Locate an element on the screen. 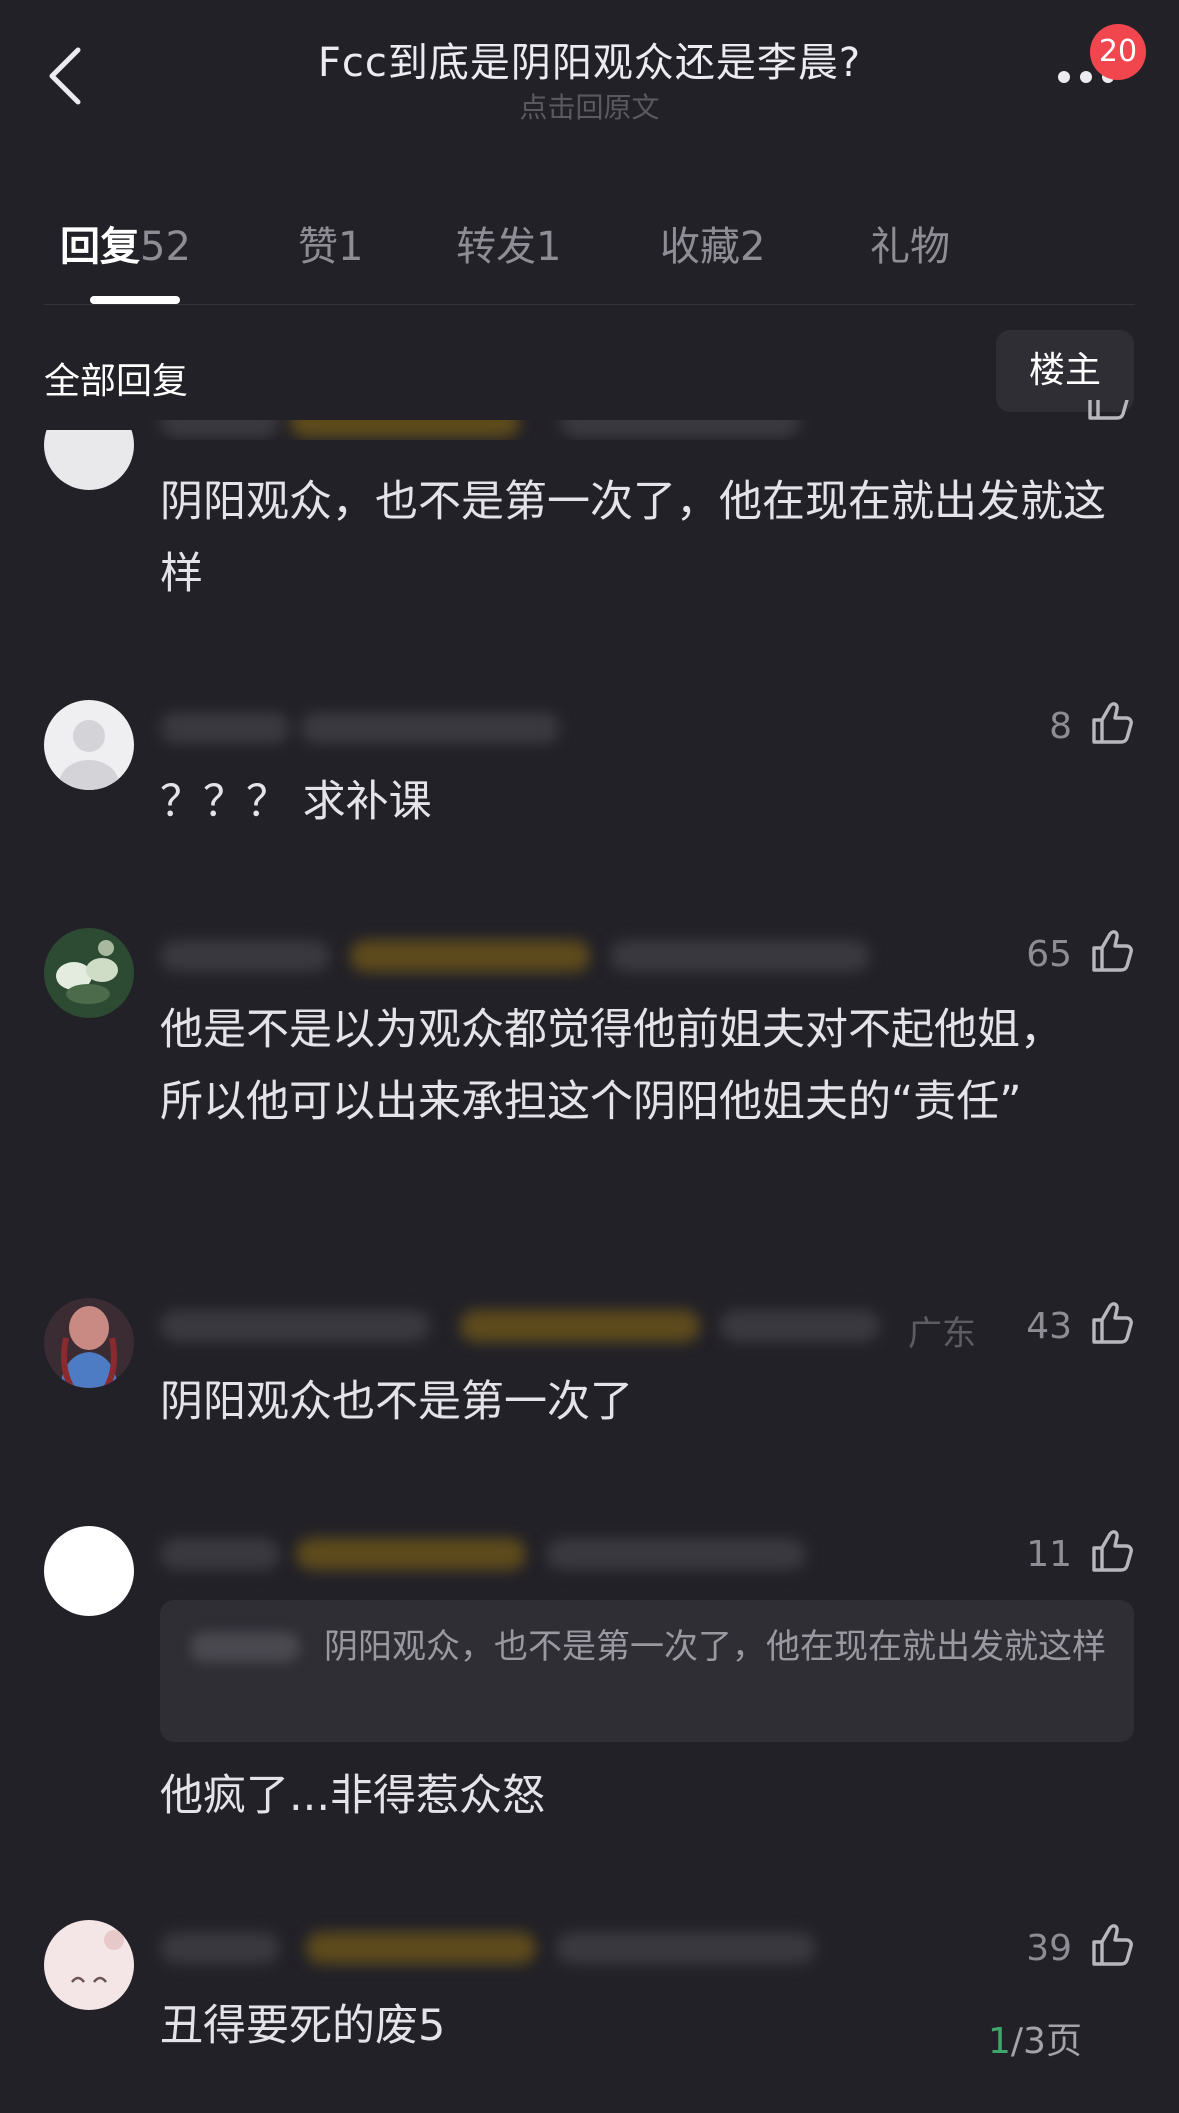  like-count: 39 is located at coordinates (1049, 1948).